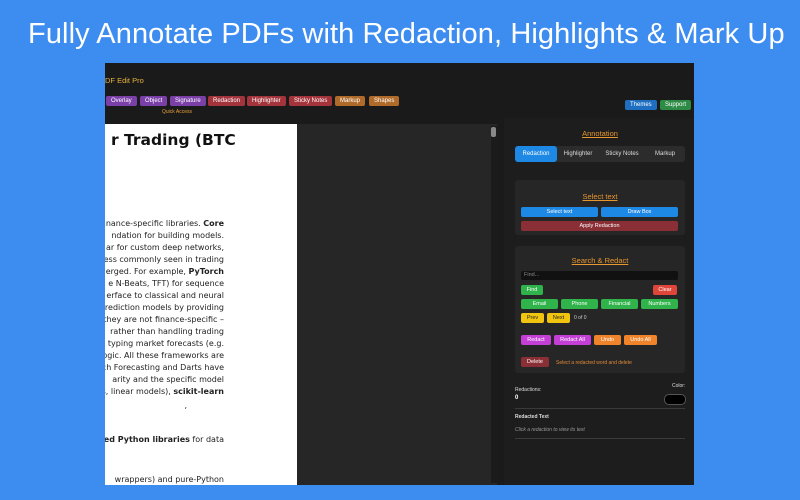 This screenshot has height=500, width=800. Describe the element at coordinates (164, 307) in the screenshot. I see `pdf-line: prediction models by providing` at that location.